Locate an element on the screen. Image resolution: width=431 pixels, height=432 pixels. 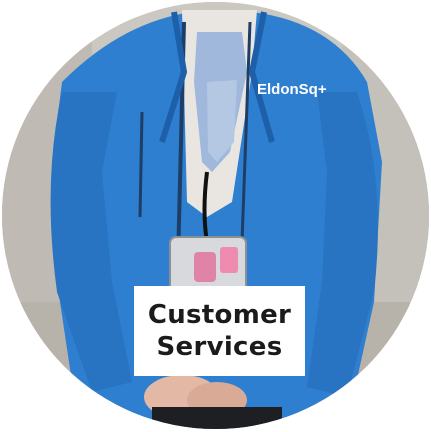
section-label: Customer Services is located at coordinates (219, 331).